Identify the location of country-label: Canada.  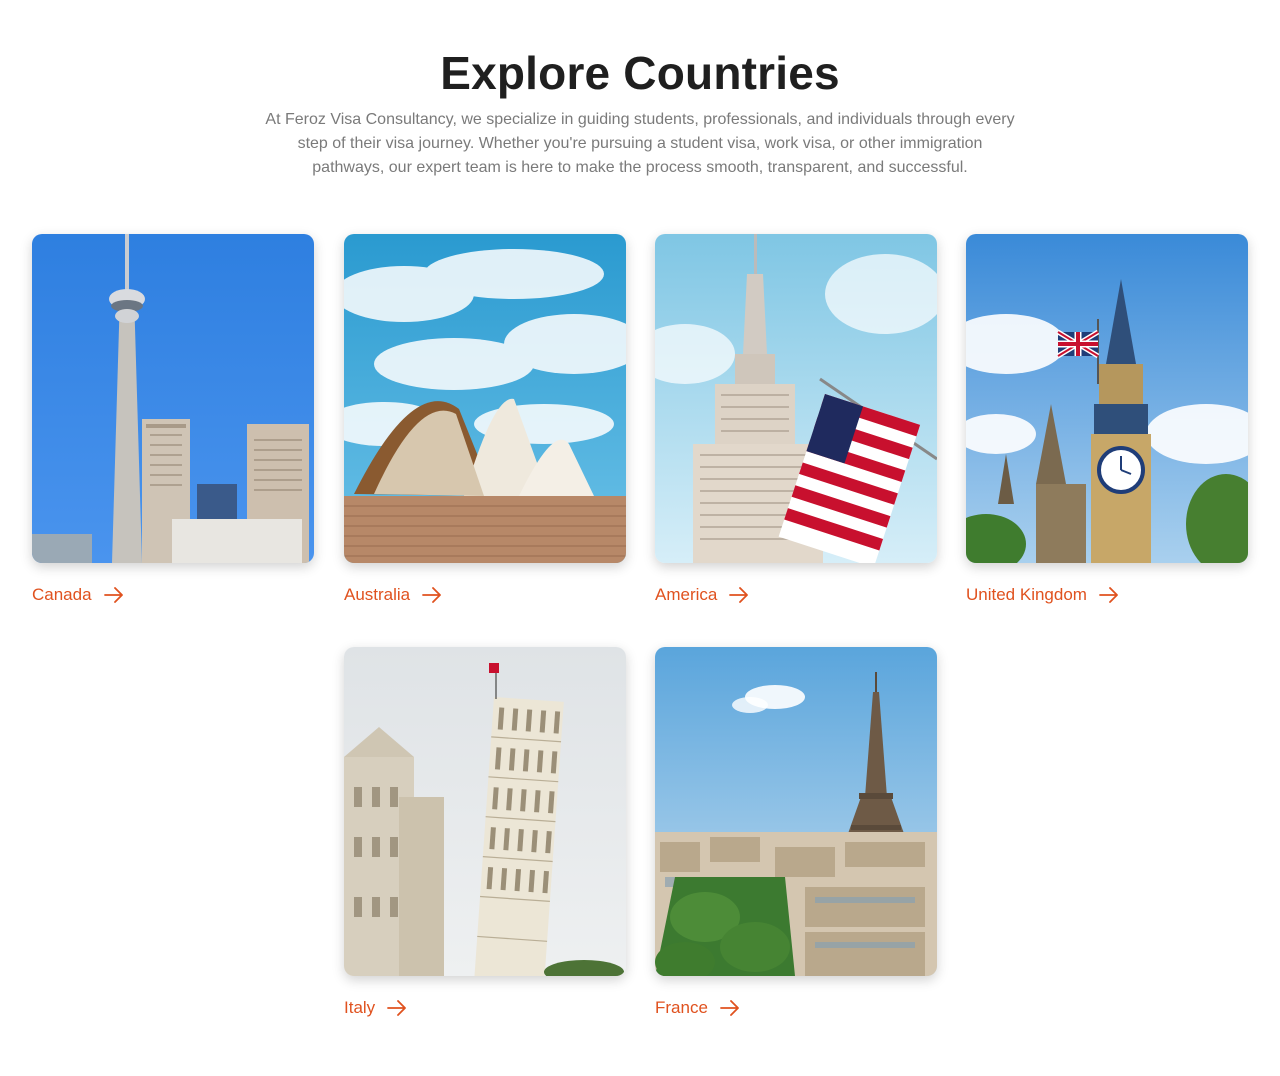
(62, 594).